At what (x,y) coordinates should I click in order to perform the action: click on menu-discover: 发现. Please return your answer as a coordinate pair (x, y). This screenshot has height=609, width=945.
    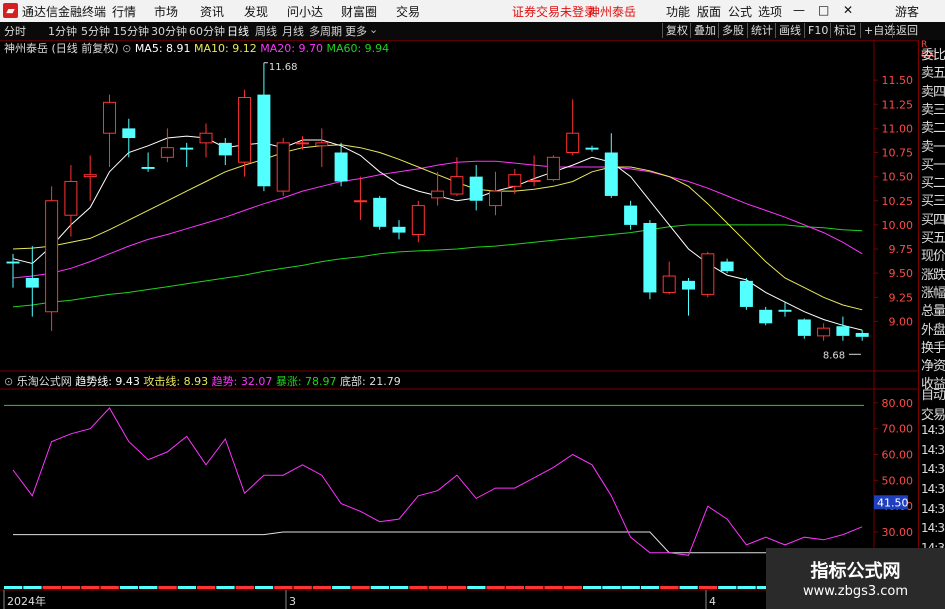
    Looking at the image, I should click on (256, 11).